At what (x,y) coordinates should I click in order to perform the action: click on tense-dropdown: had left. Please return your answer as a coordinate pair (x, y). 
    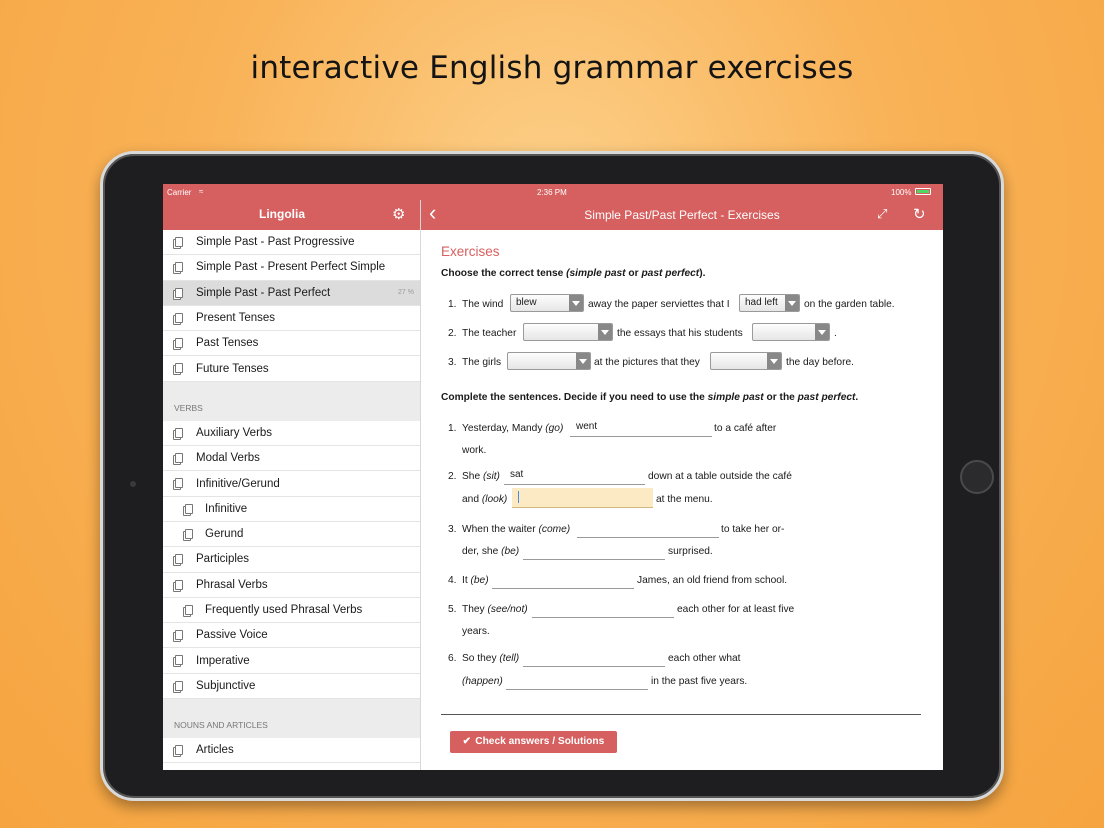
    Looking at the image, I should click on (769, 303).